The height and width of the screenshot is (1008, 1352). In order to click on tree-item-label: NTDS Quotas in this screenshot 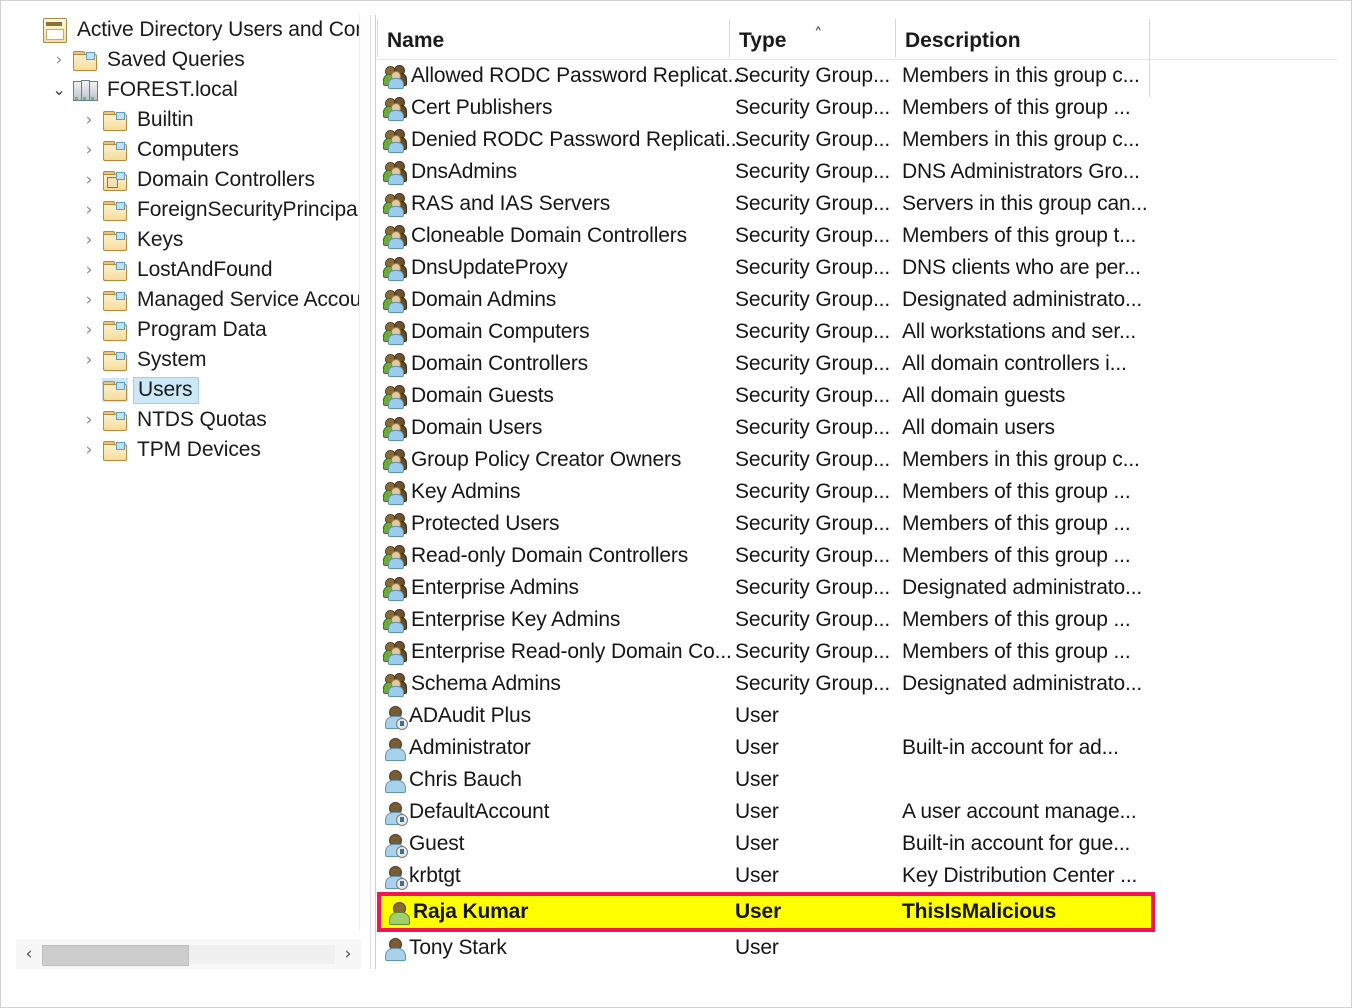, I will do `click(202, 419)`.